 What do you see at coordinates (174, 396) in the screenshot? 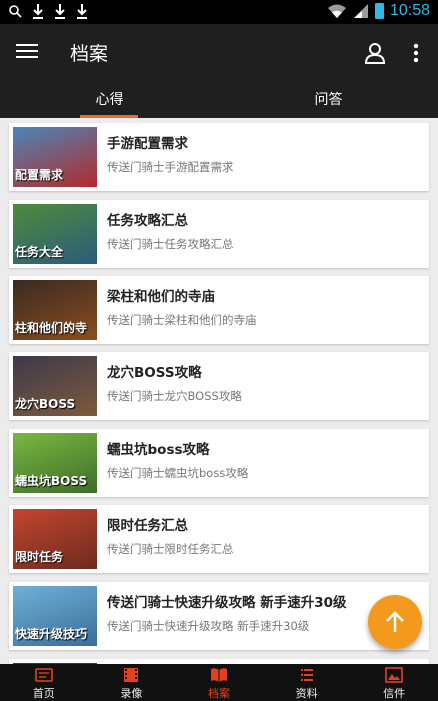
I see `item-subtitle: 传送门骑士龙穴BOSS攻略` at bounding box center [174, 396].